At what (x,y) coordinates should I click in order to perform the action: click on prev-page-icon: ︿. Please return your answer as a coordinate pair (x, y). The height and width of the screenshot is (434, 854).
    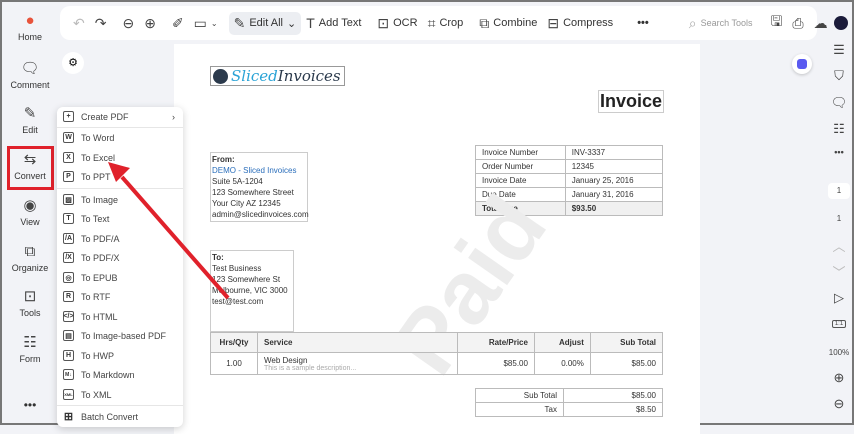
    Looking at the image, I should click on (838, 245).